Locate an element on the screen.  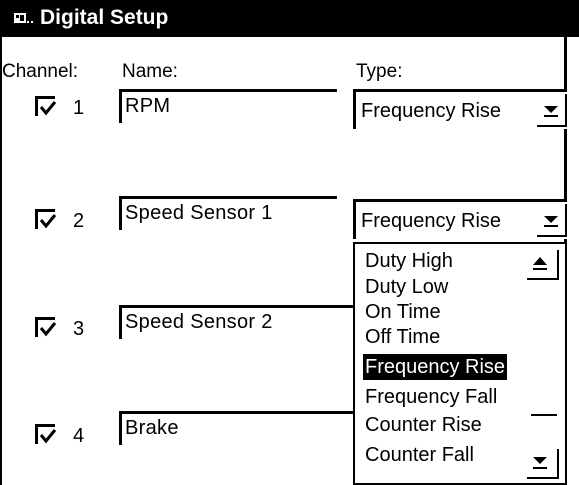
scrollbar-thumb is located at coordinates (544, 415).